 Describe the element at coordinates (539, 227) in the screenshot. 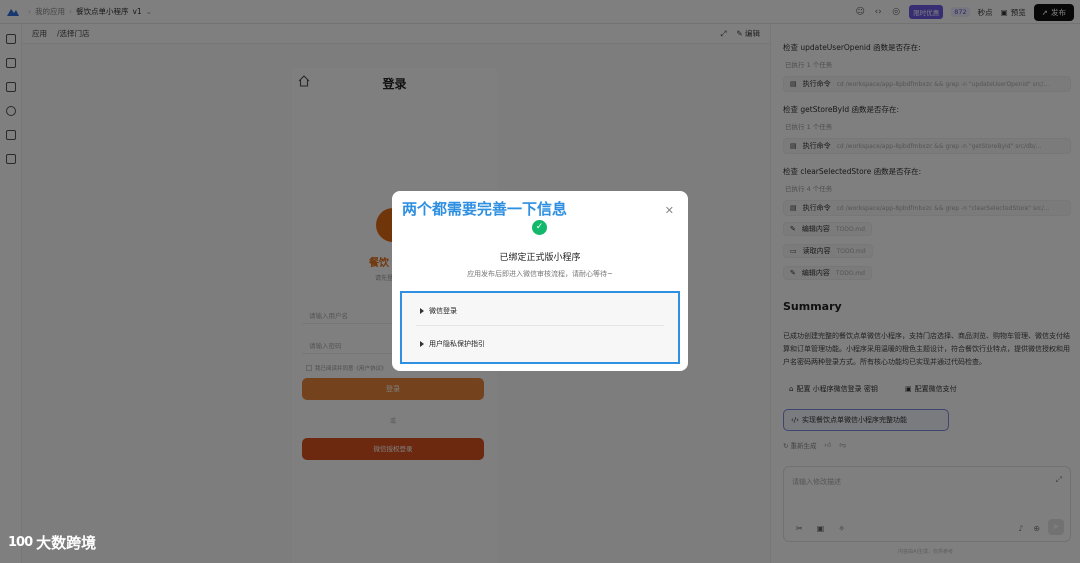

I see `check-icon: ✓` at that location.